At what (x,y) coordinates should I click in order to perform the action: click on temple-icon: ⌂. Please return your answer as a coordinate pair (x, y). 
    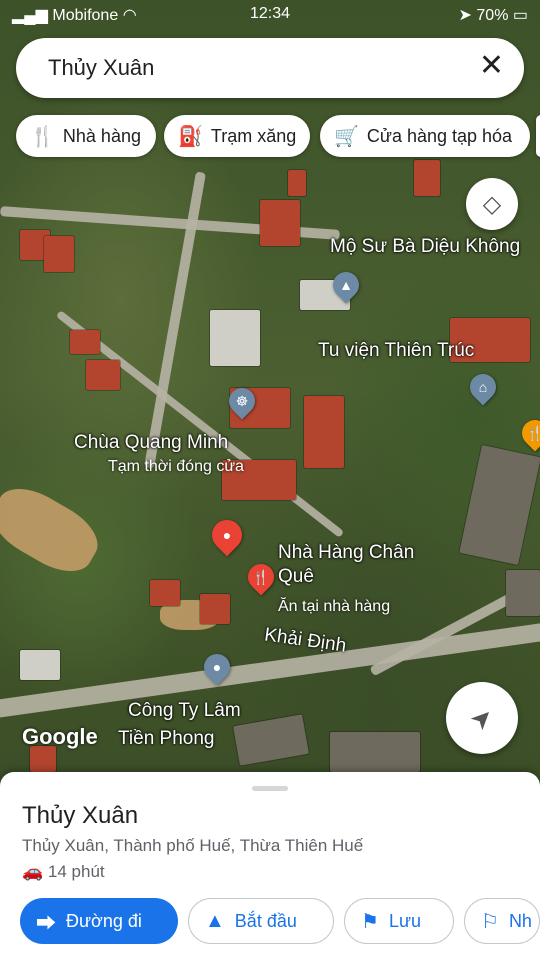
    Looking at the image, I should click on (483, 387).